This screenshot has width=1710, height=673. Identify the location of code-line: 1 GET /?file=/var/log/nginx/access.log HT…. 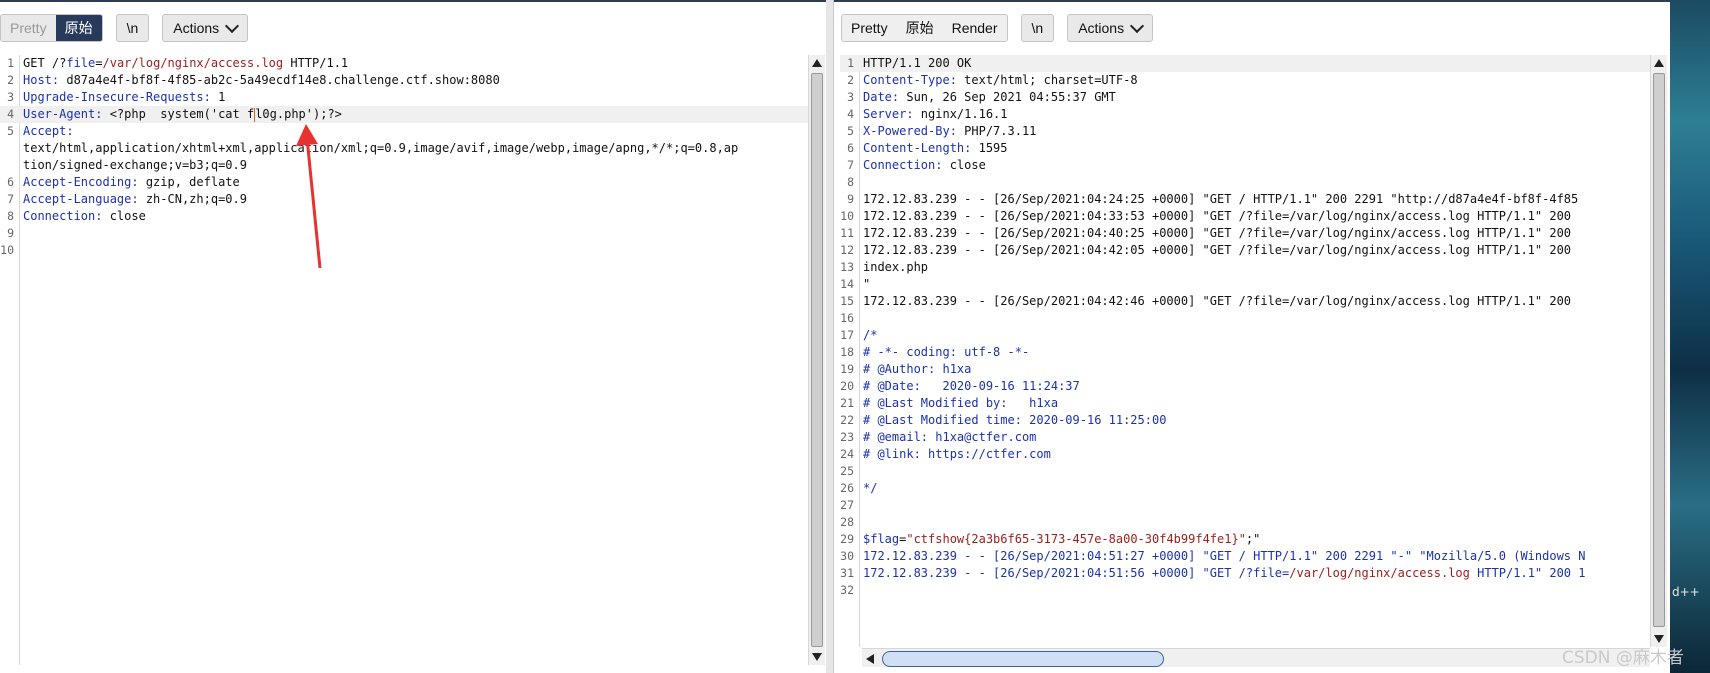
(404, 63).